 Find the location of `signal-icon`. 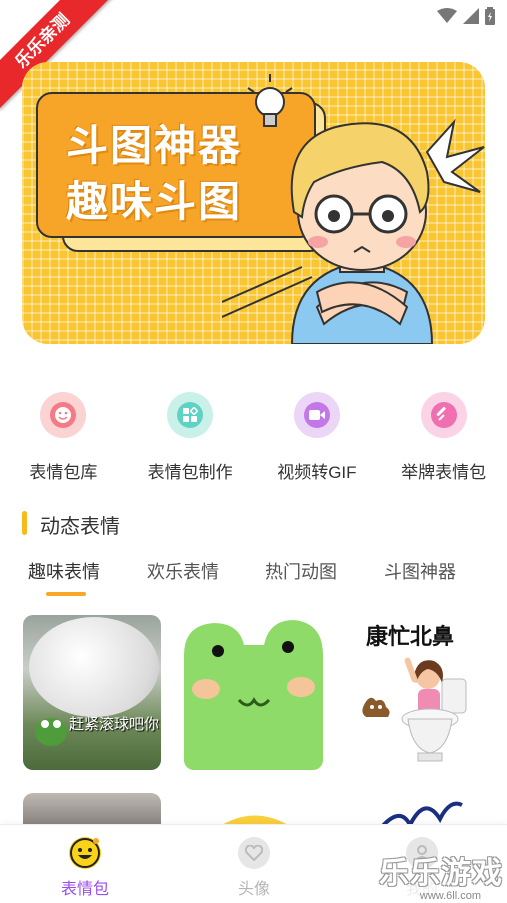

signal-icon is located at coordinates (471, 16).